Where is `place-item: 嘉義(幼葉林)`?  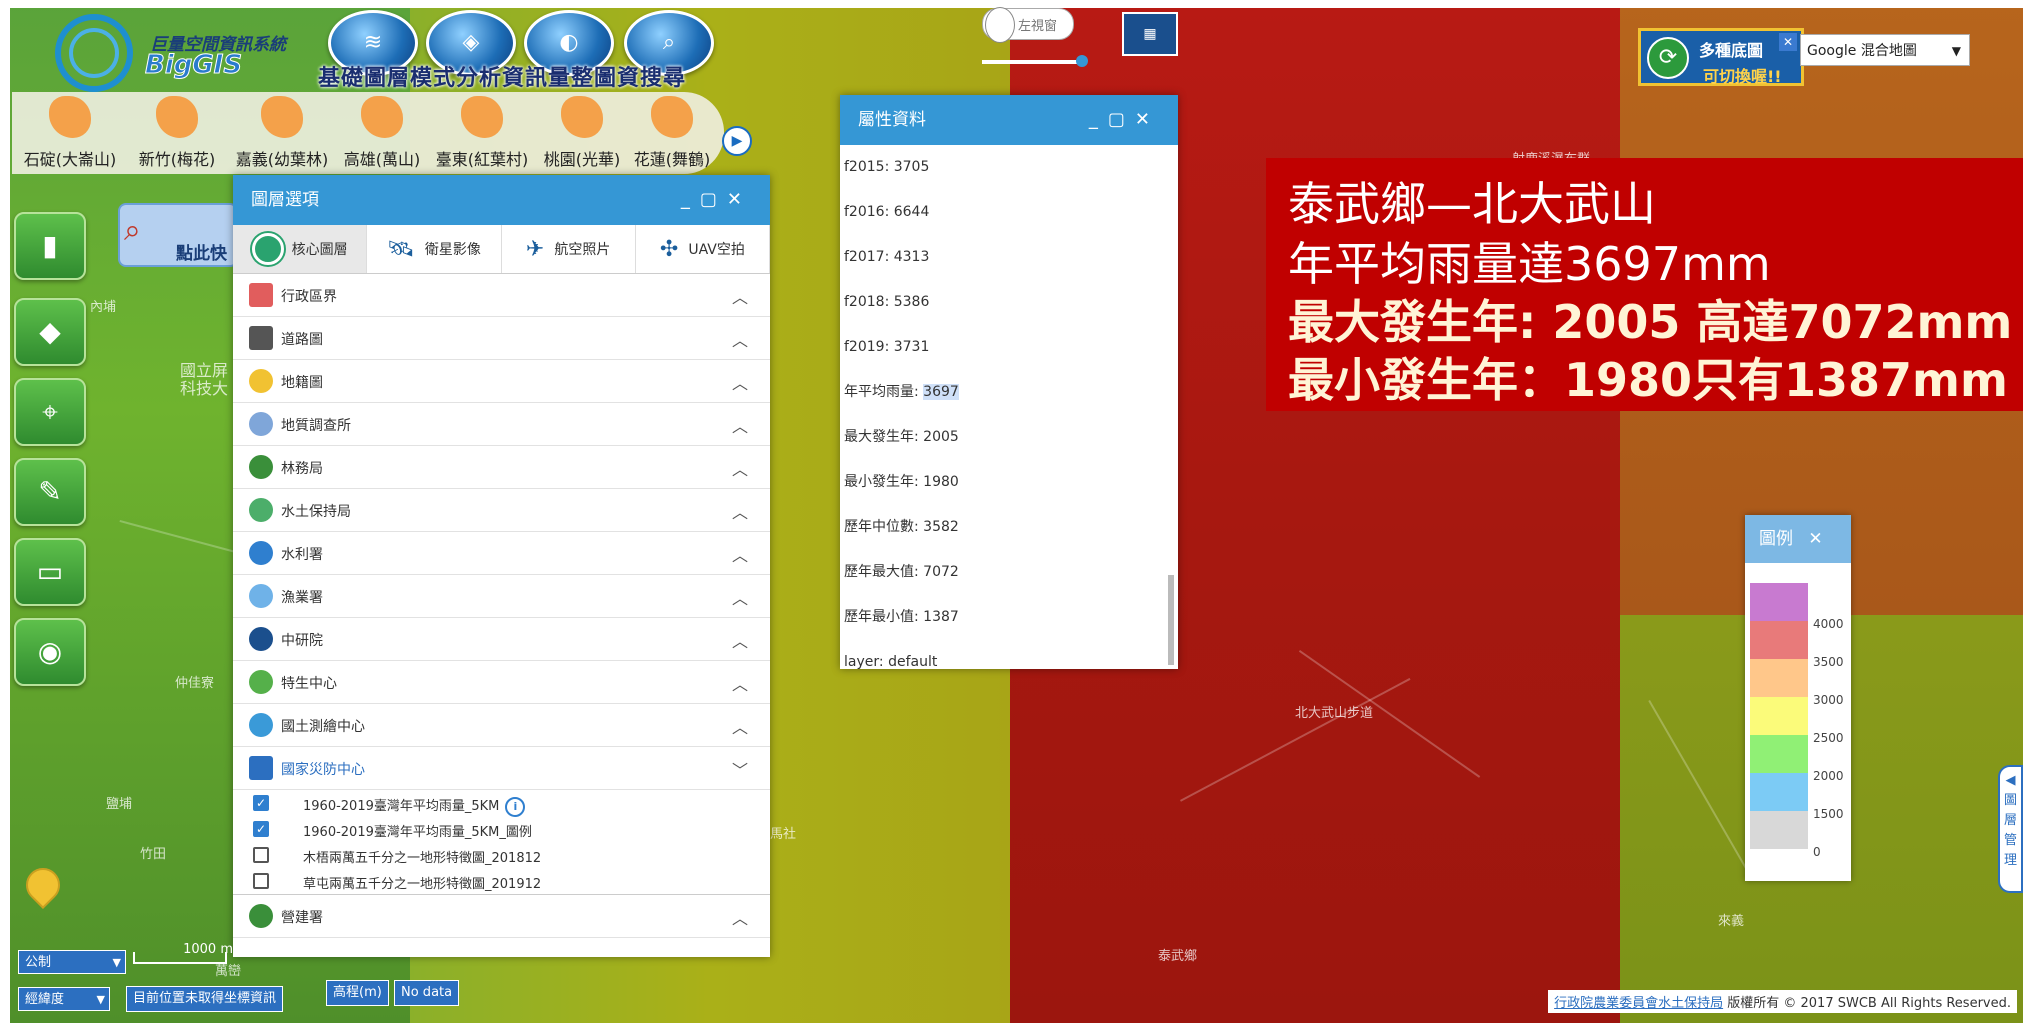 place-item: 嘉義(幼葉林) is located at coordinates (282, 133).